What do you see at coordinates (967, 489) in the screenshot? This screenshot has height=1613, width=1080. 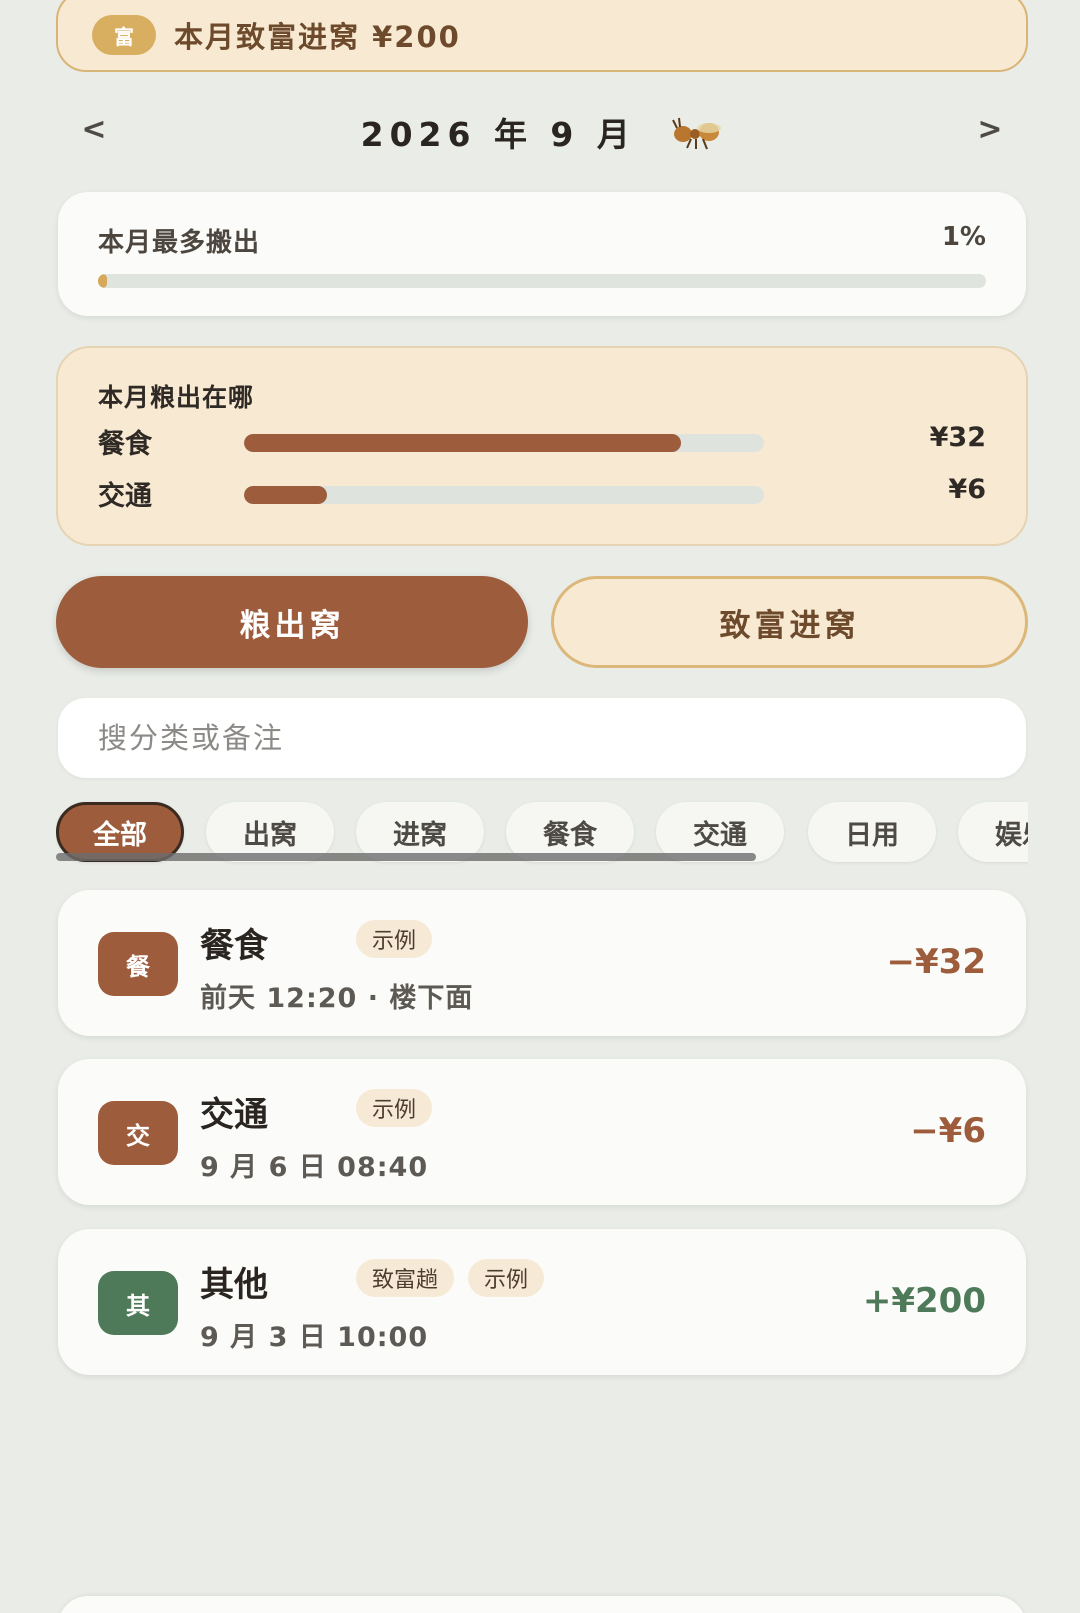 I see `breakdown-amount: ¥6` at bounding box center [967, 489].